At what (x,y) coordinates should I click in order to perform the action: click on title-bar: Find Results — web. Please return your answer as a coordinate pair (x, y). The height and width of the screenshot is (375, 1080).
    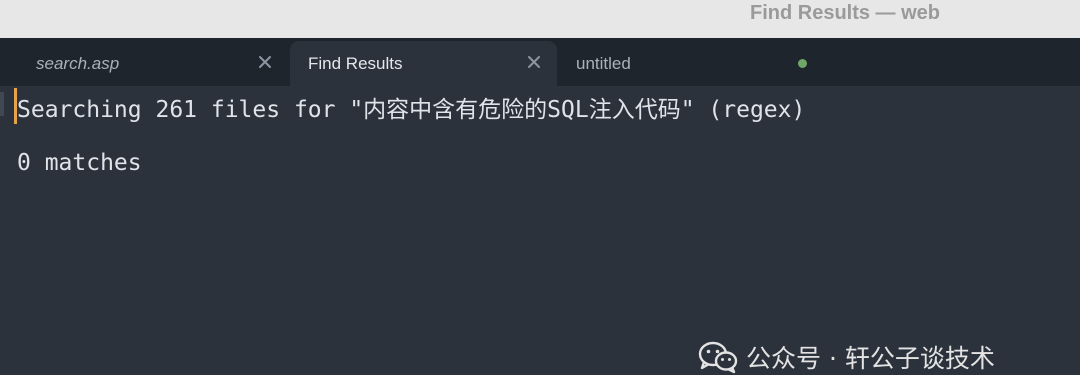
    Looking at the image, I should click on (540, 19).